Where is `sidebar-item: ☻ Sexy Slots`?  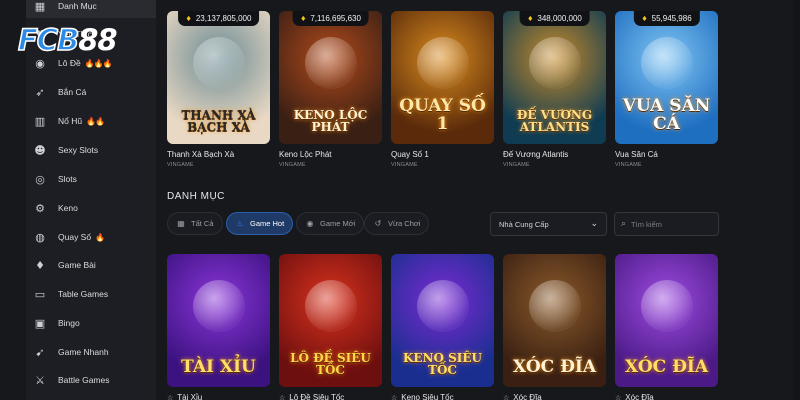
sidebar-item: ☻ Sexy Slots is located at coordinates (91, 150).